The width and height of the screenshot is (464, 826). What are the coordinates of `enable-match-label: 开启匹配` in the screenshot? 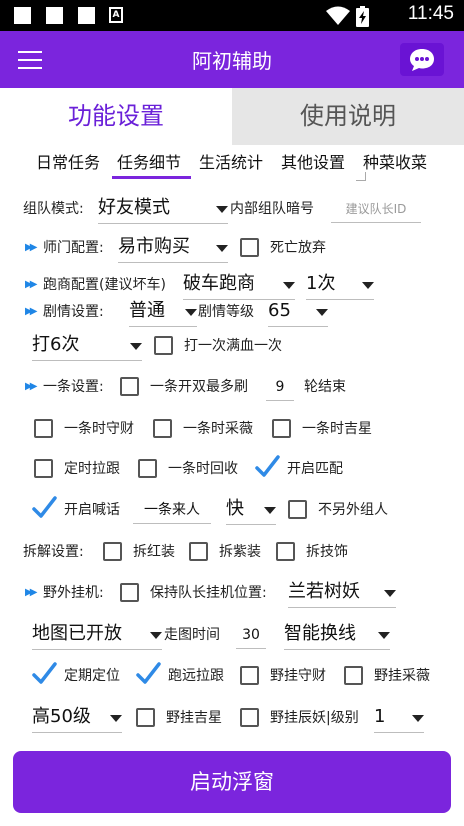 It's located at (315, 469).